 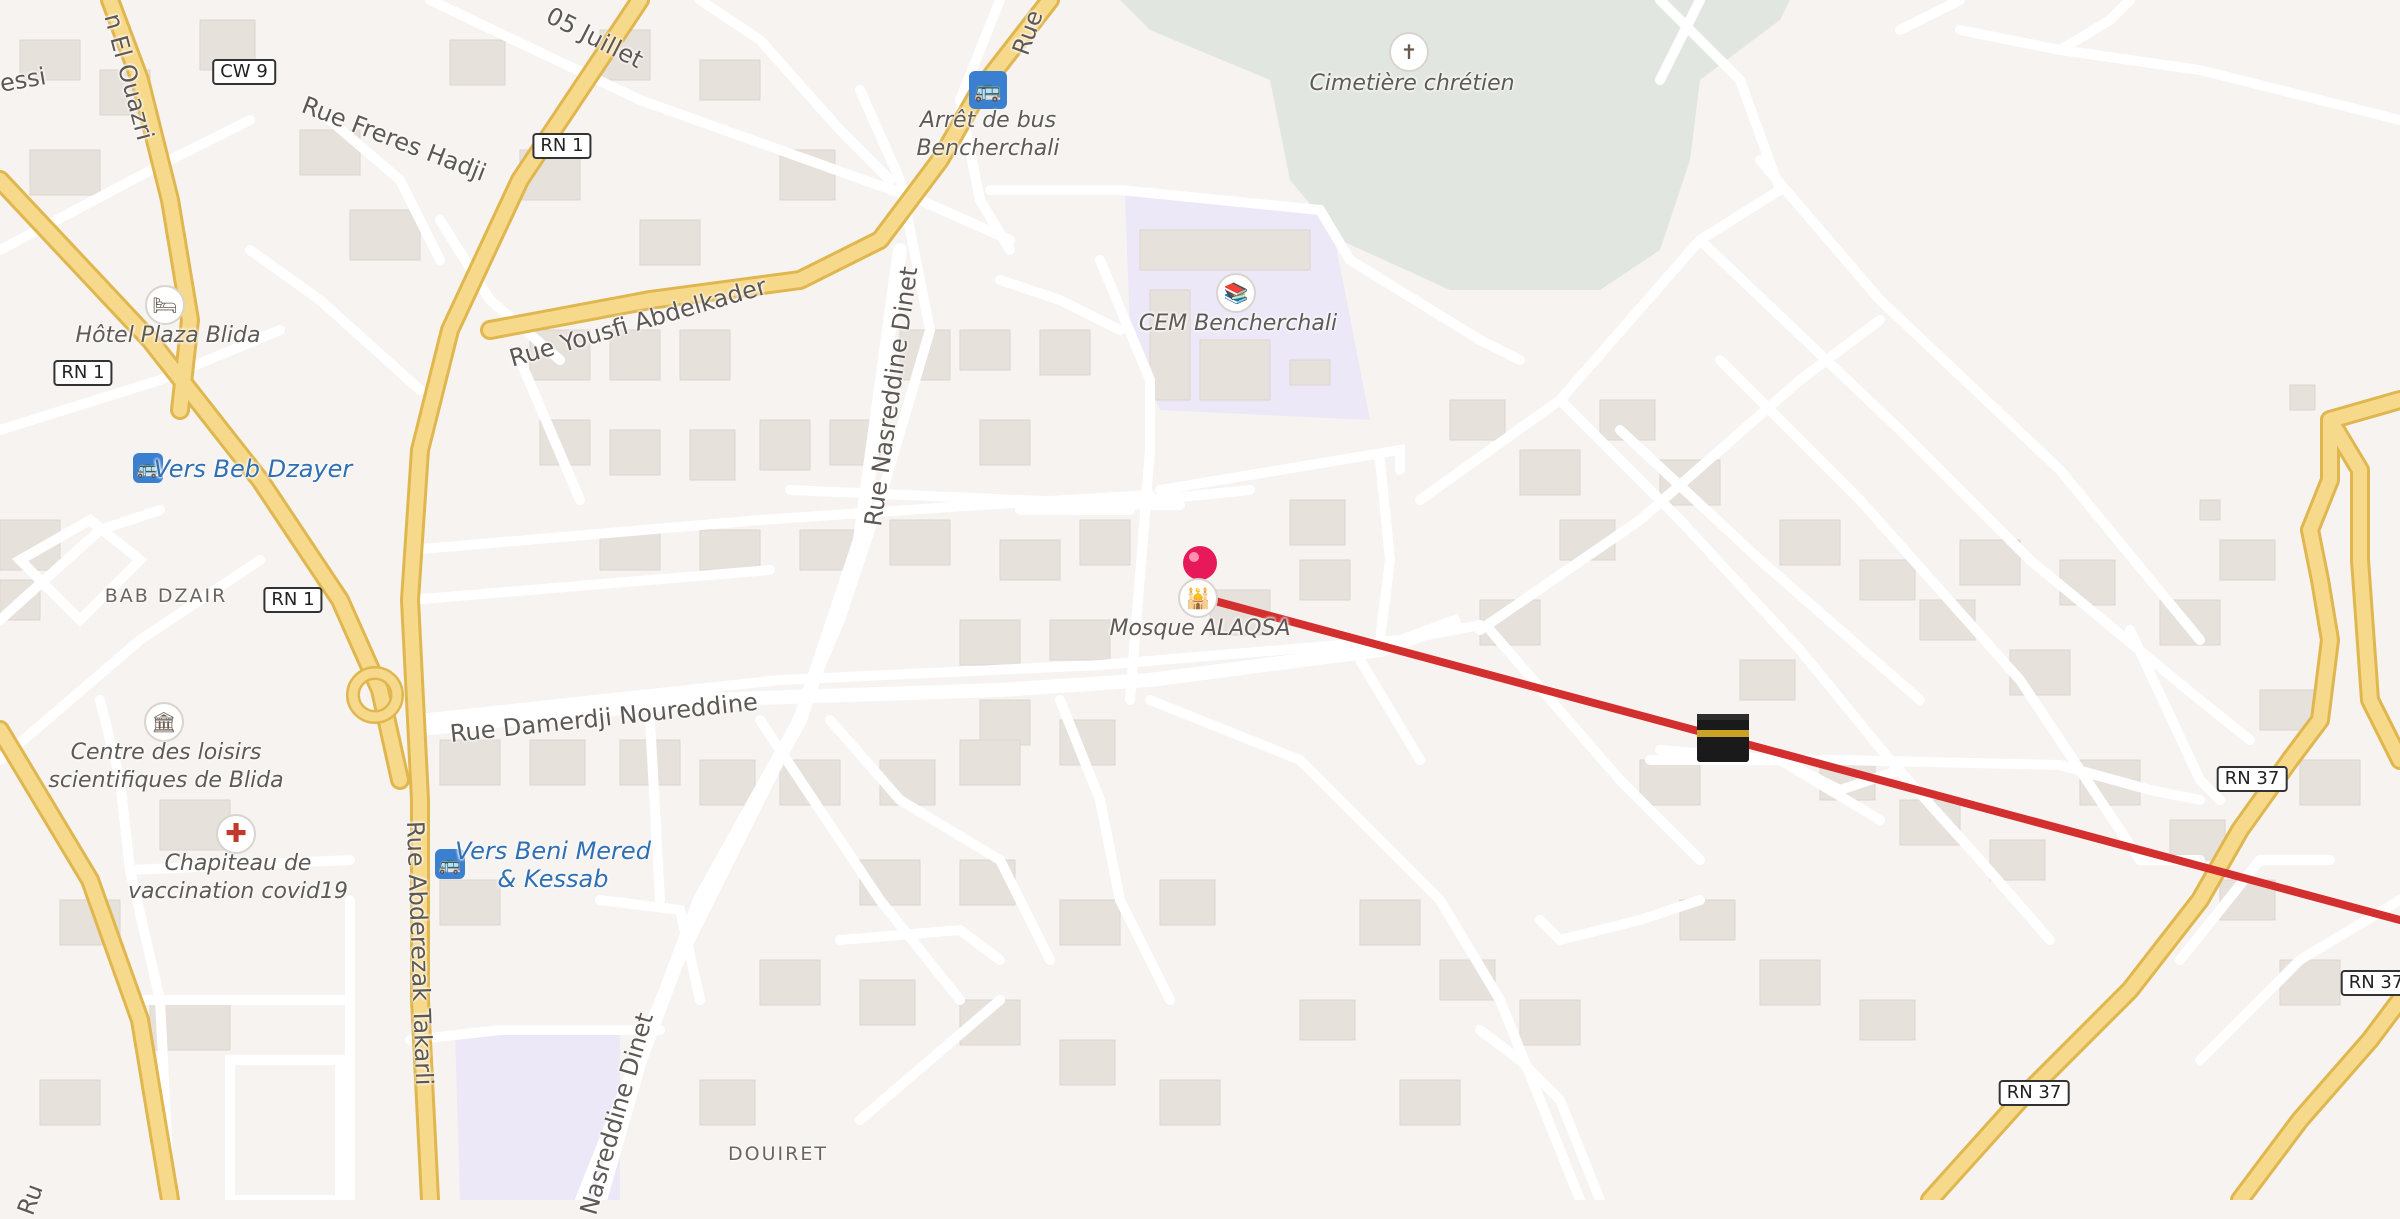 I want to click on district-label-douiret: DOUIRET, so click(x=778, y=1154).